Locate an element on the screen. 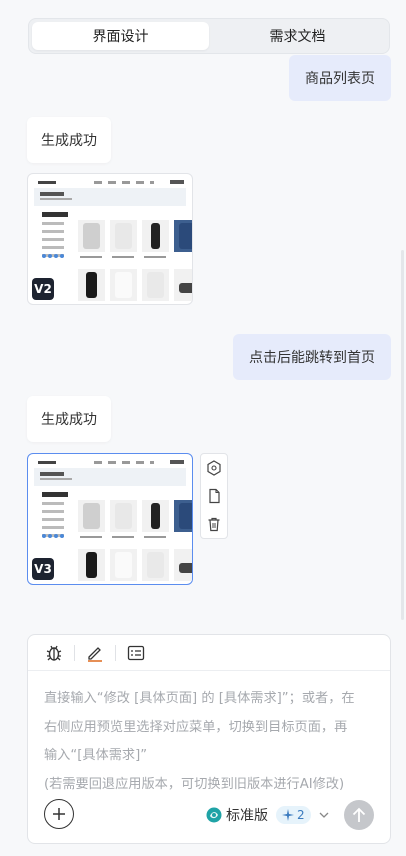  sparkle-icon is located at coordinates (288, 815).